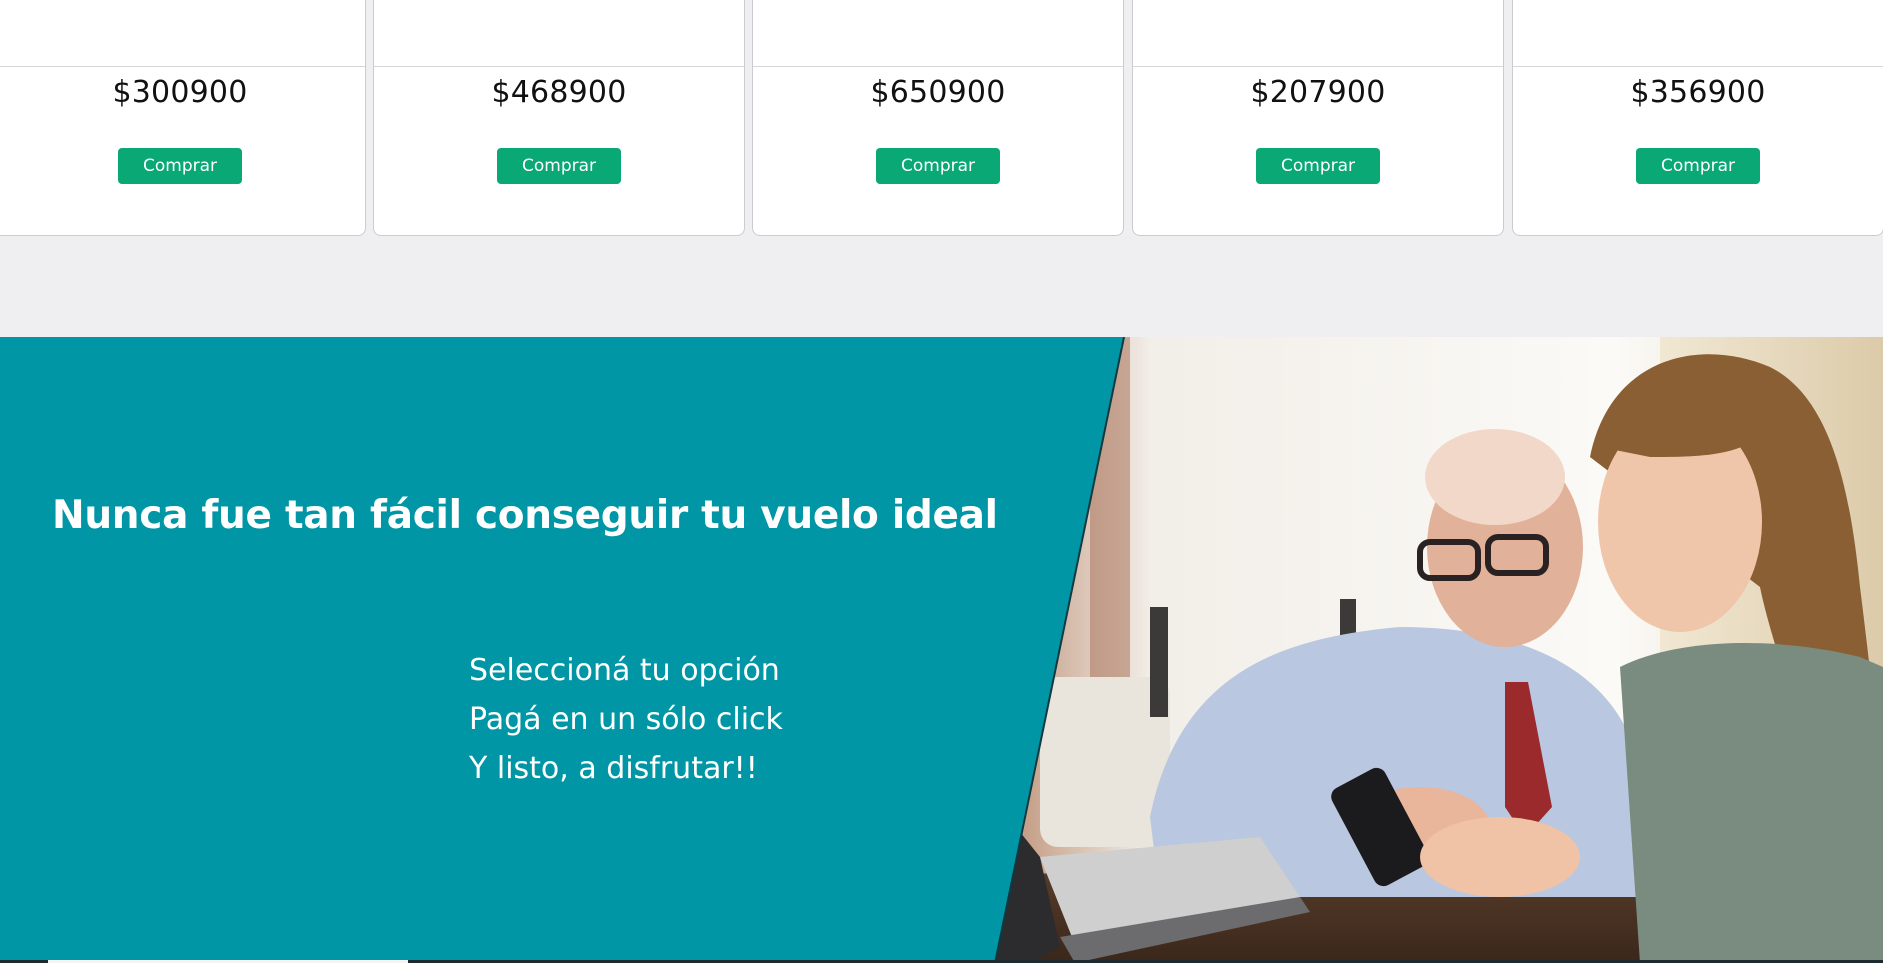 The width and height of the screenshot is (1883, 963). I want to click on product-card: $356900 Comprar, so click(1697, 118).